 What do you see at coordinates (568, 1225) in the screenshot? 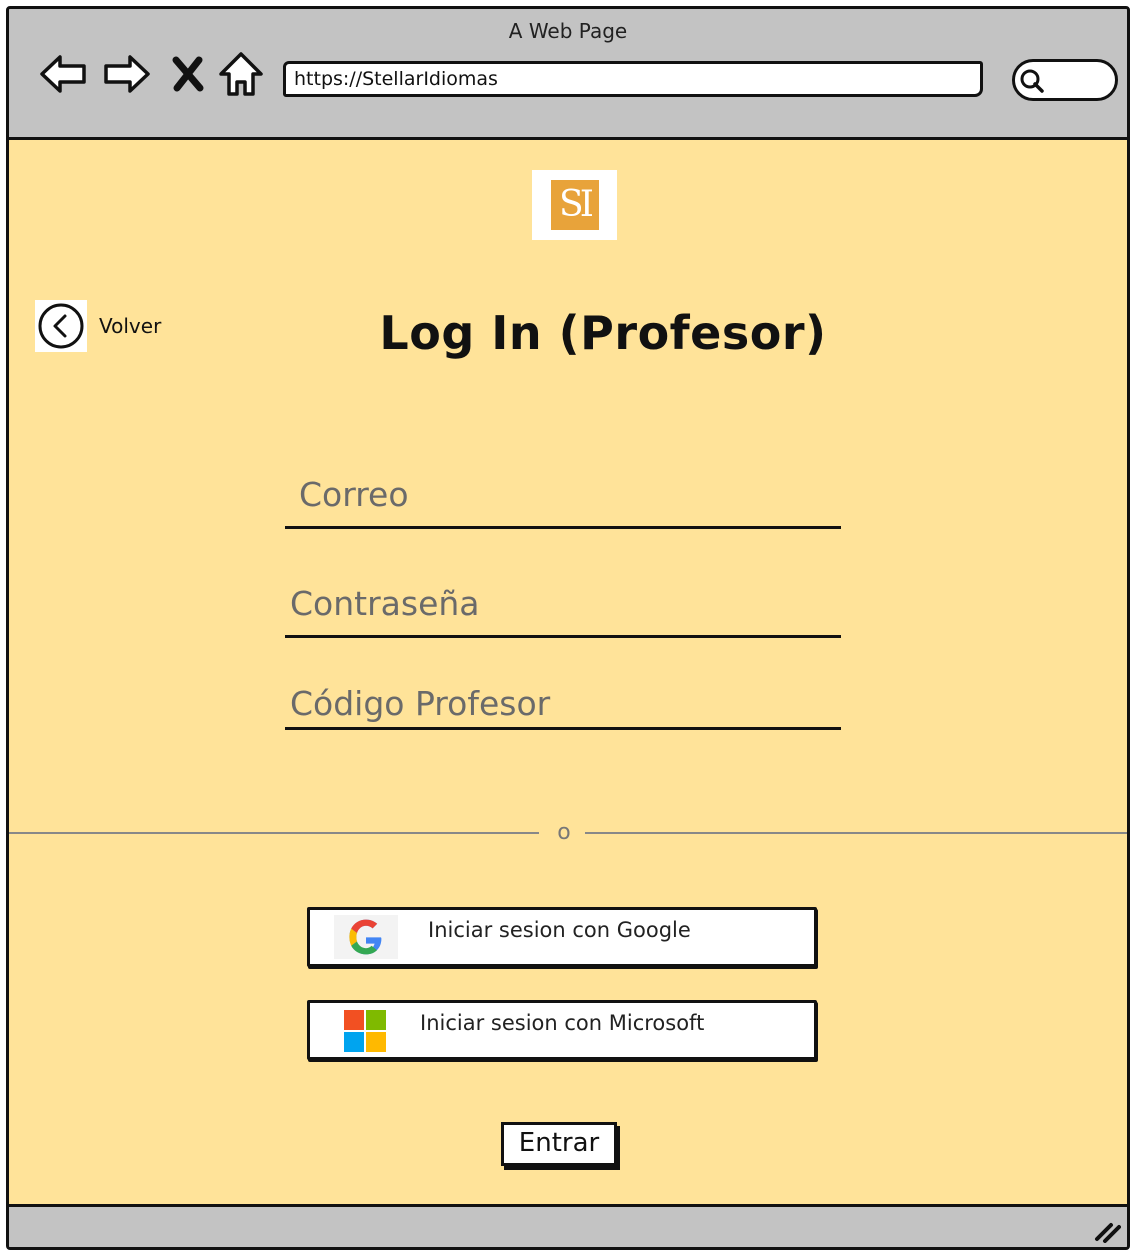
I see `status-bar` at bounding box center [568, 1225].